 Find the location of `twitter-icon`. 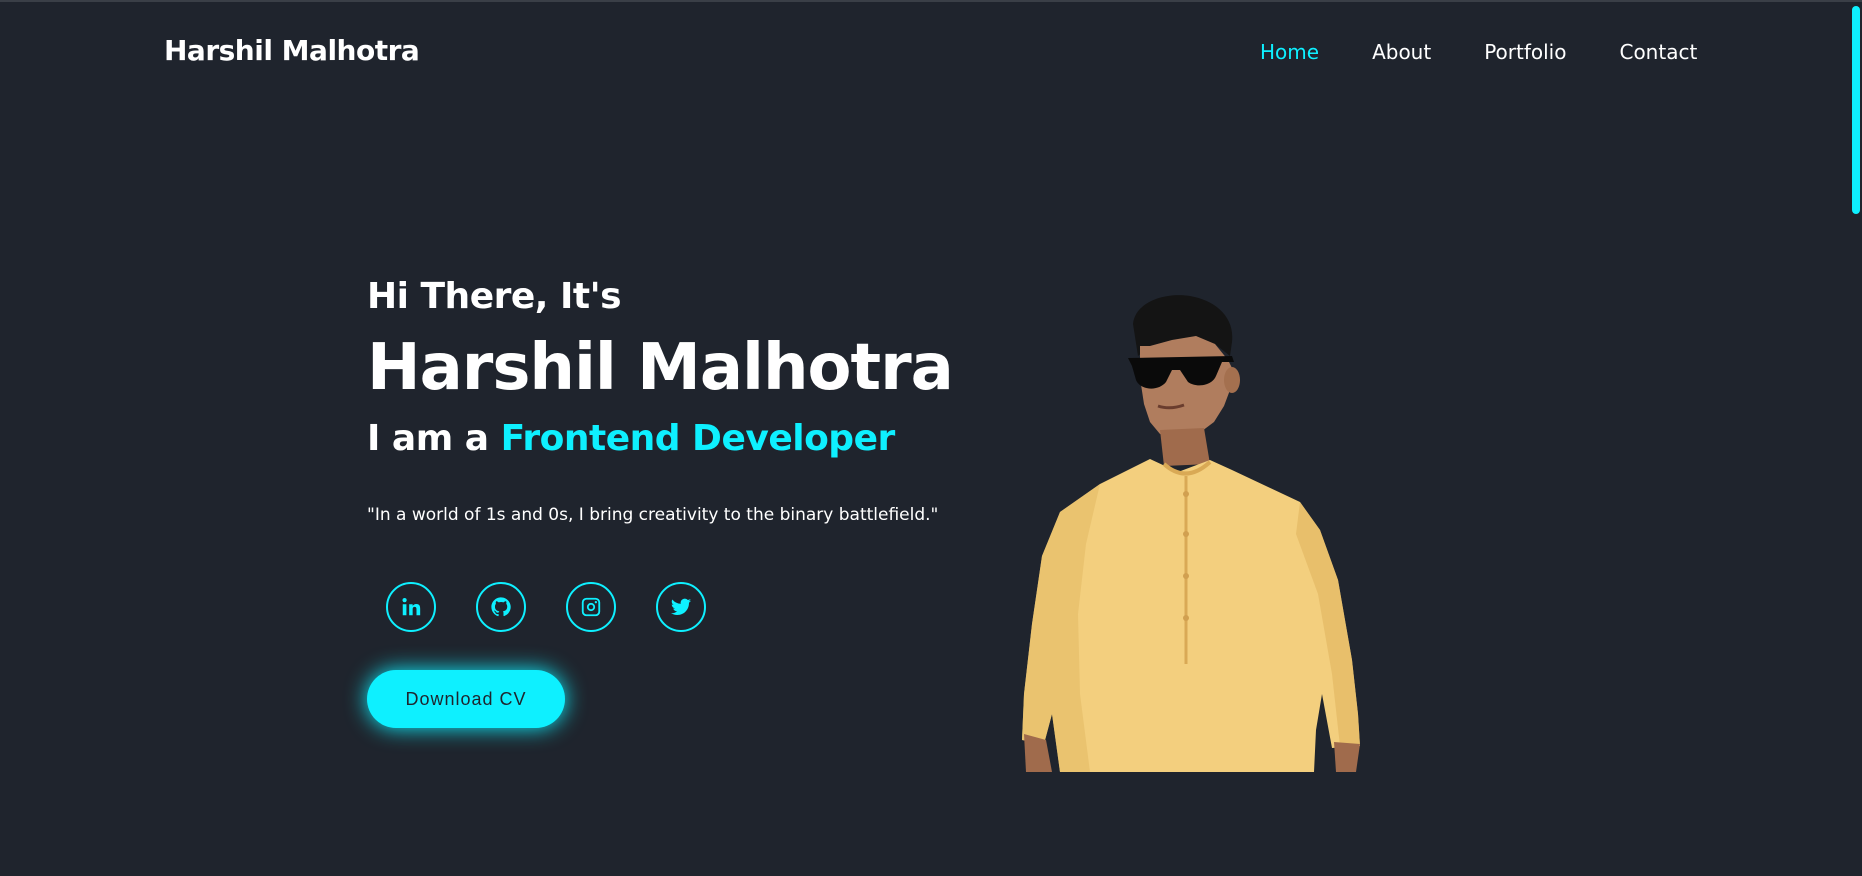

twitter-icon is located at coordinates (681, 606).